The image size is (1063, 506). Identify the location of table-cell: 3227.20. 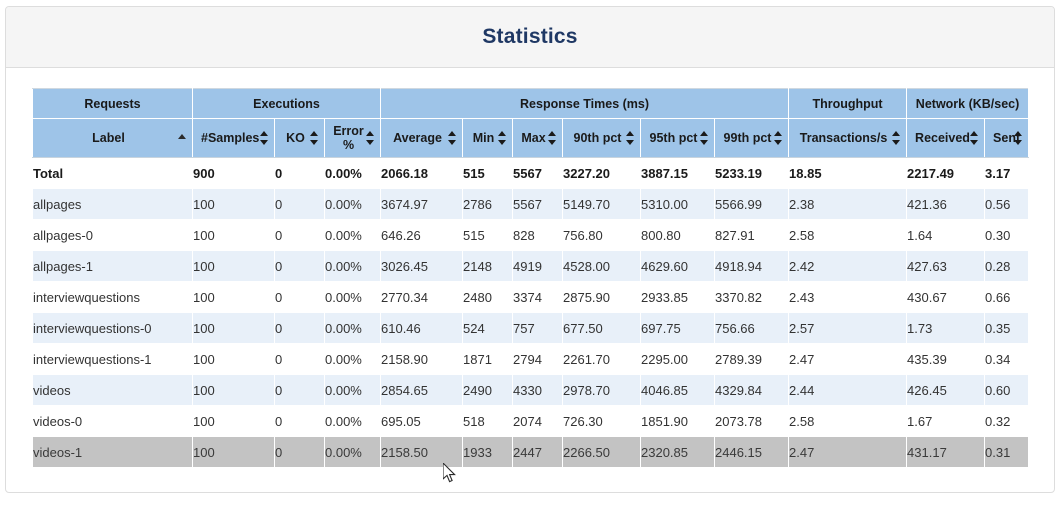
(601, 173).